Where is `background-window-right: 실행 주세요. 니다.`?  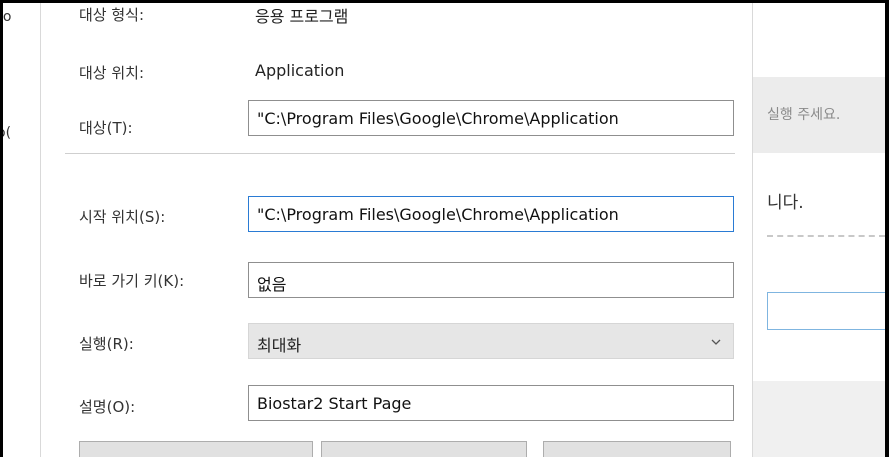 background-window-right: 실행 주세요. 니다. is located at coordinates (819, 230).